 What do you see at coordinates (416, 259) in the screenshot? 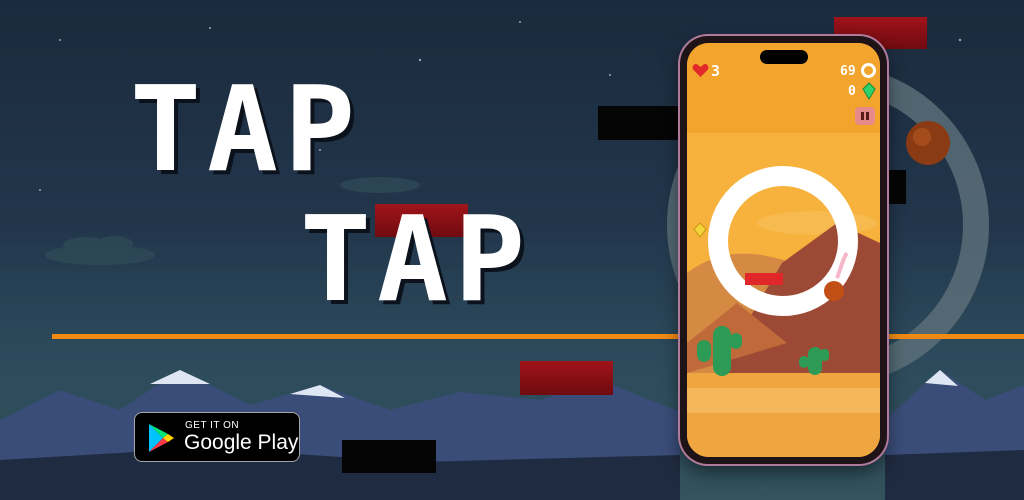
I see `game-title-line-2: TAP` at bounding box center [416, 259].